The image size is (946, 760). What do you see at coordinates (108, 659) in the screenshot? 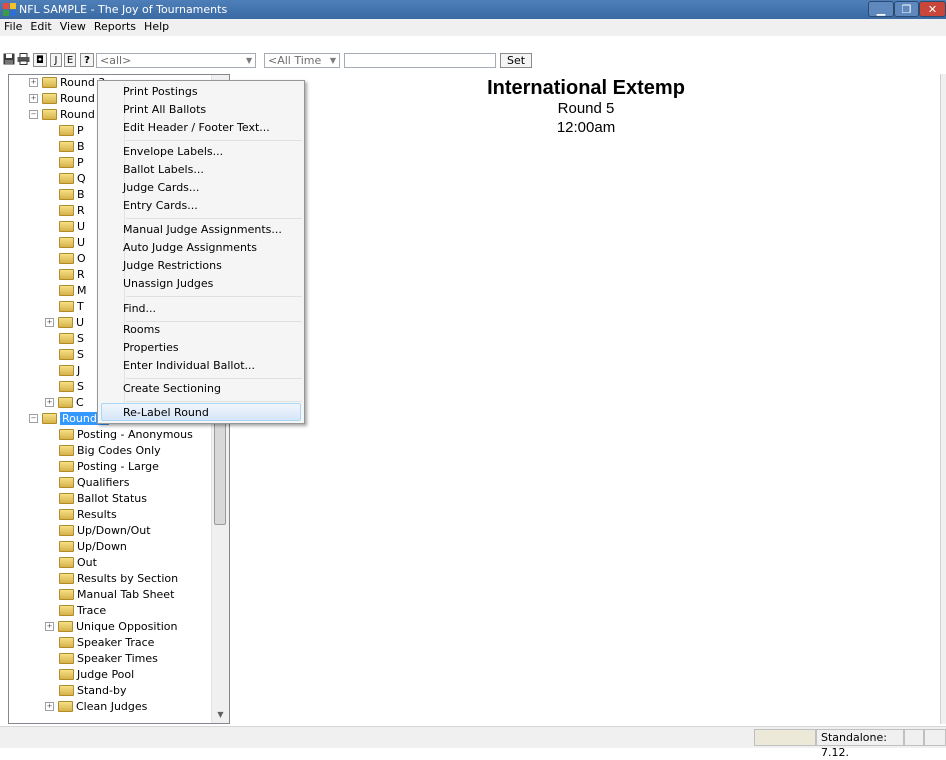
I see `tree-item: Speaker Times` at bounding box center [108, 659].